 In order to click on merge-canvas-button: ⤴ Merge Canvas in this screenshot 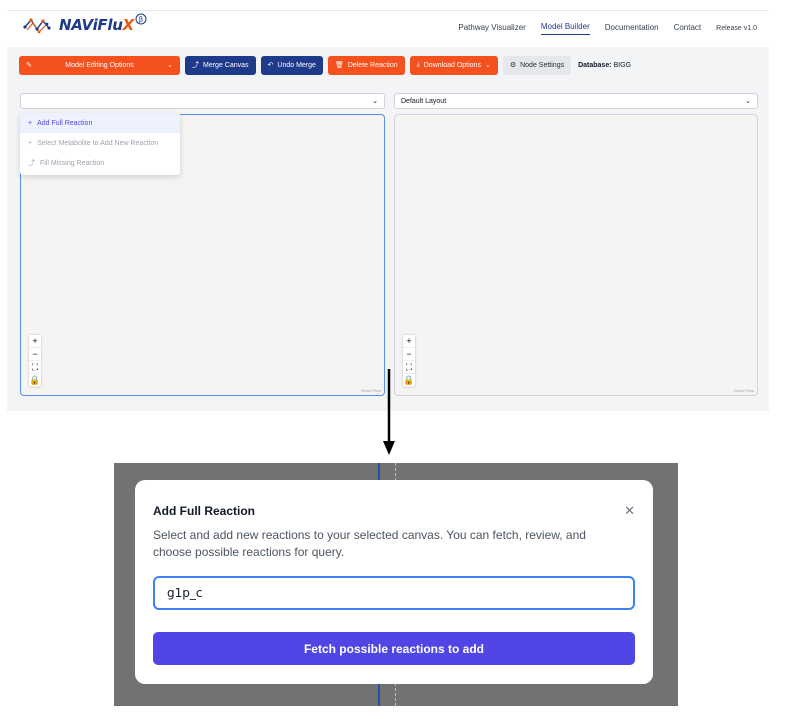, I will do `click(220, 65)`.